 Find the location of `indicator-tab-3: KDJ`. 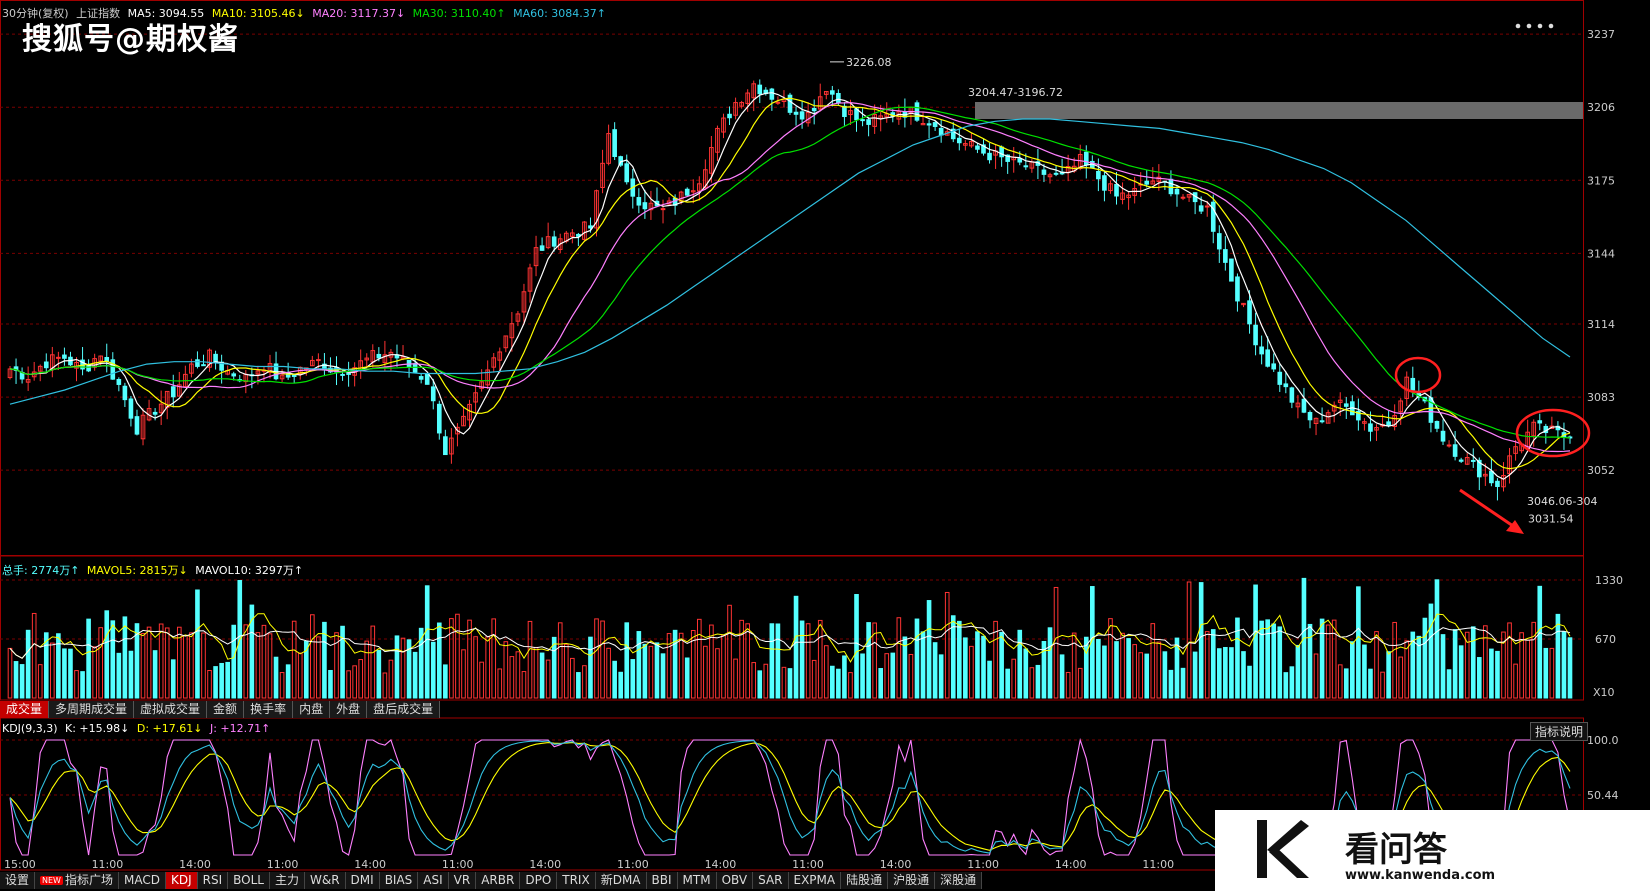

indicator-tab-3: KDJ is located at coordinates (181, 880).